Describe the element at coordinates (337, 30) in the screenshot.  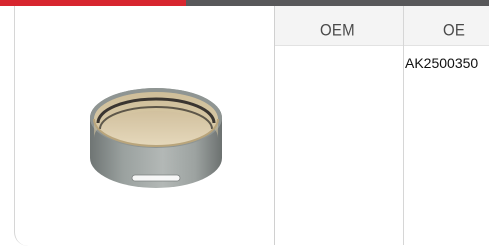
I see `column-header-oem: OEM` at that location.